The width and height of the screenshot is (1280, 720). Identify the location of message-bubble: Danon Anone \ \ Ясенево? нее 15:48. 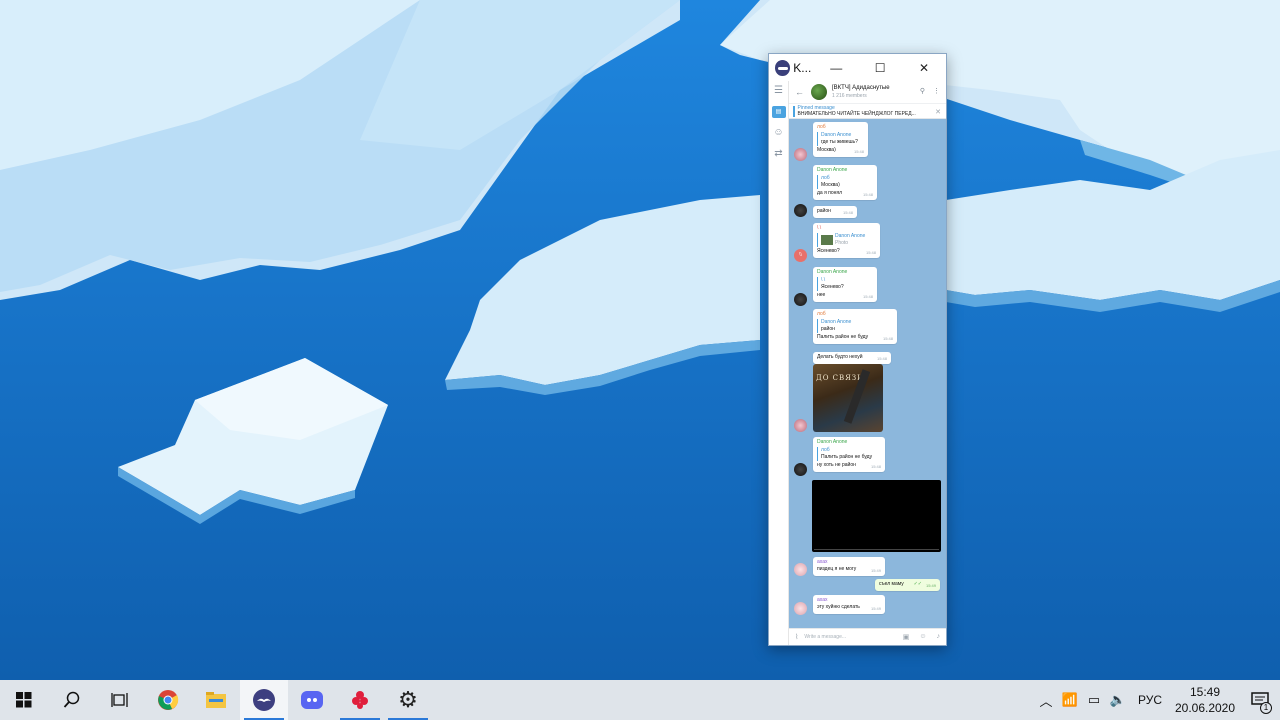
(845, 284).